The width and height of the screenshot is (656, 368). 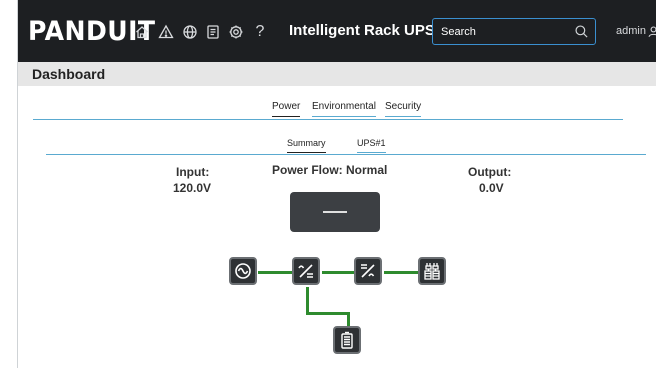 I want to click on home-icon, so click(x=142, y=32).